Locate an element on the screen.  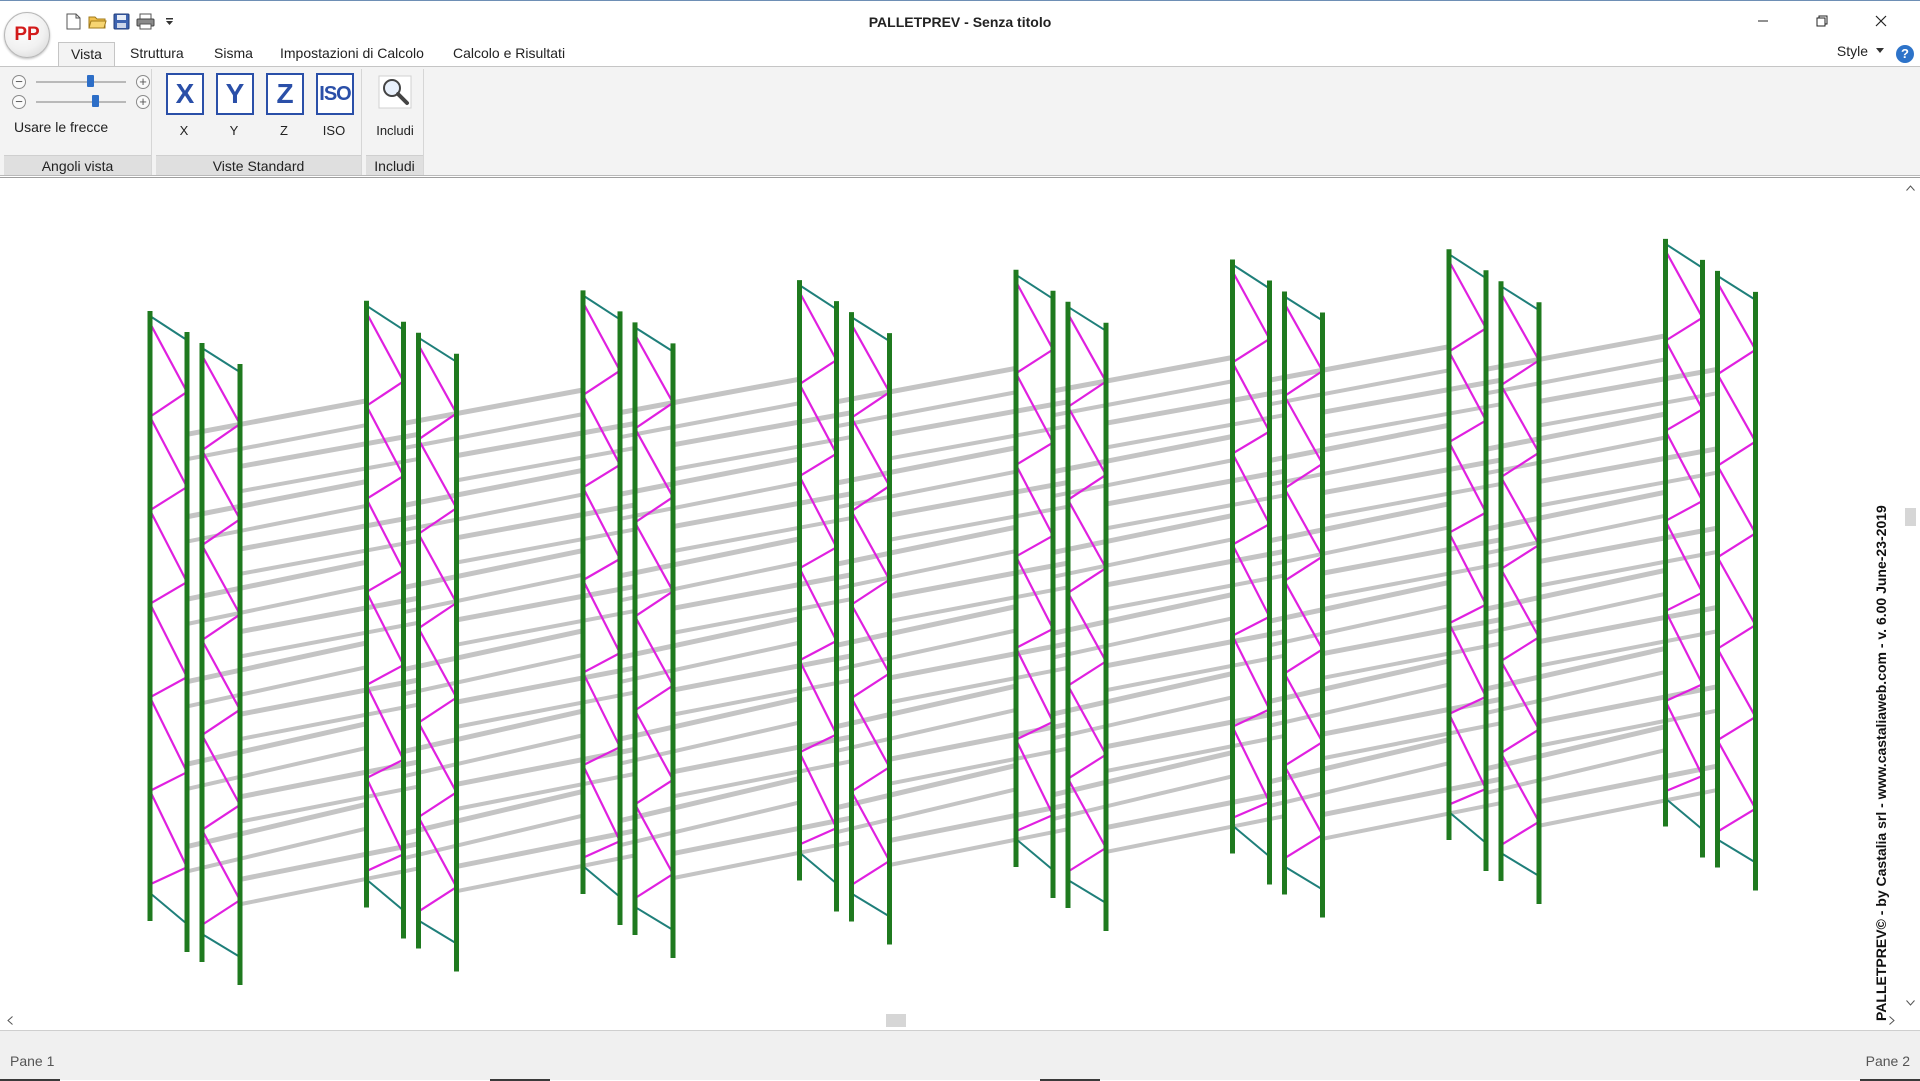
axis-y-icon: Y is located at coordinates (235, 94).